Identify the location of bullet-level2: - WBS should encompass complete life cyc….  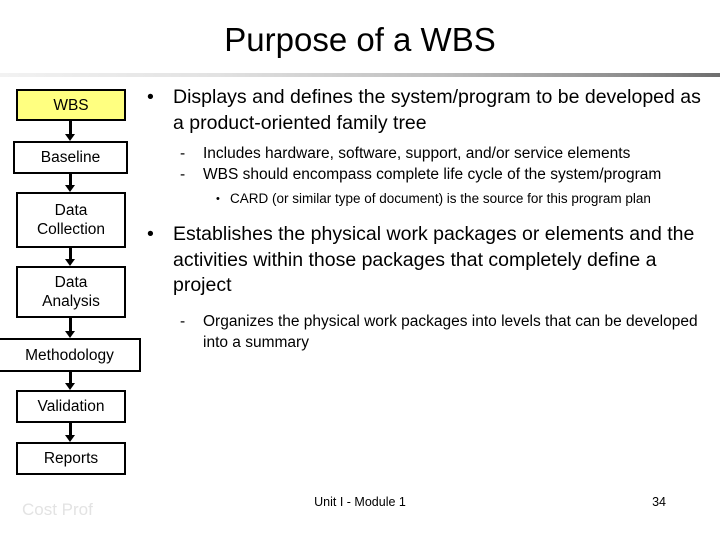
(427, 174).